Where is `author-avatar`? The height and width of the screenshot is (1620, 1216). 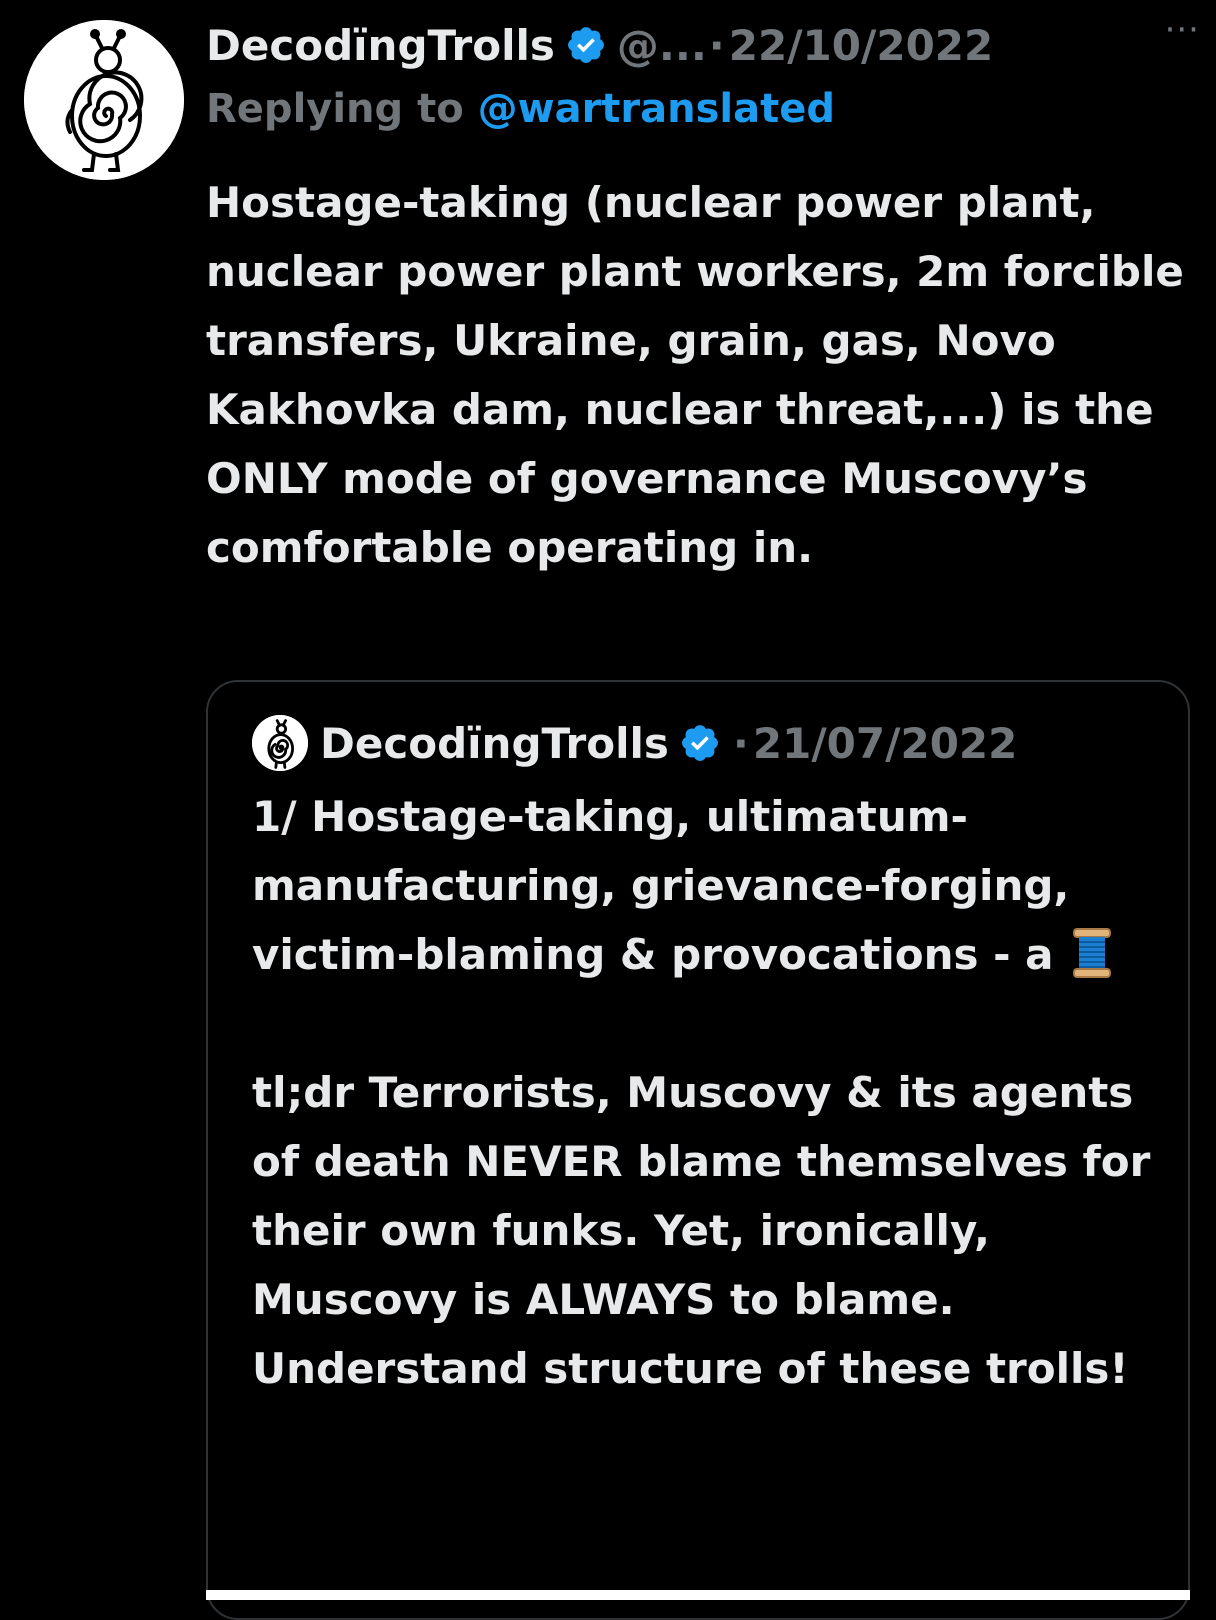
author-avatar is located at coordinates (104, 100).